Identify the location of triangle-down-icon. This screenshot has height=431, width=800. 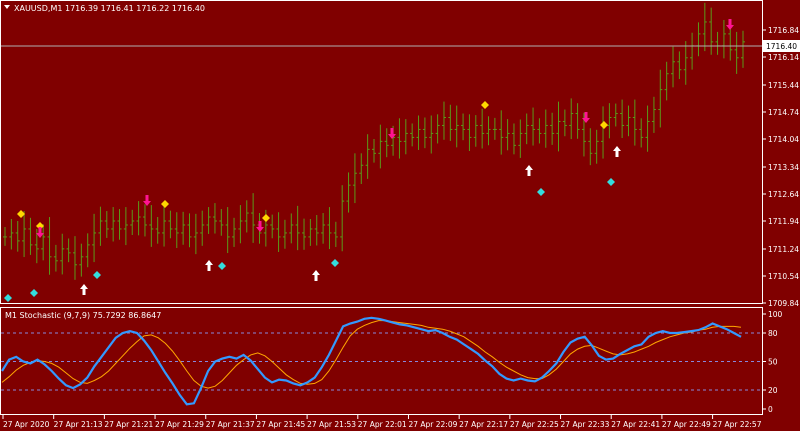
(7, 7).